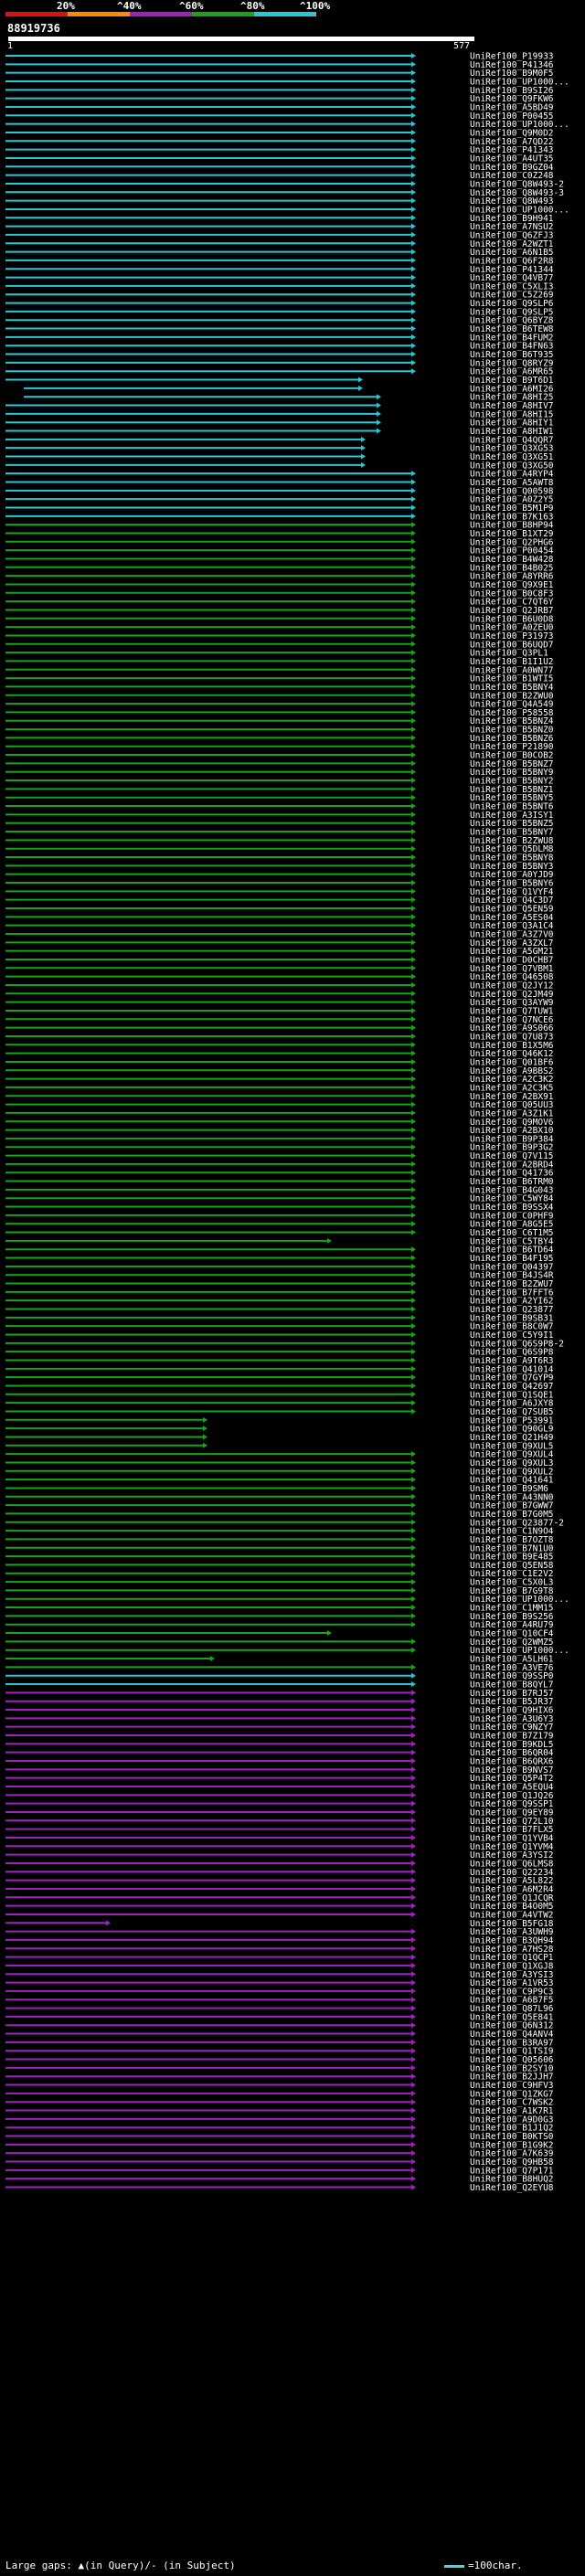  What do you see at coordinates (99, 14) in the screenshot?
I see `legend-bar-orange` at bounding box center [99, 14].